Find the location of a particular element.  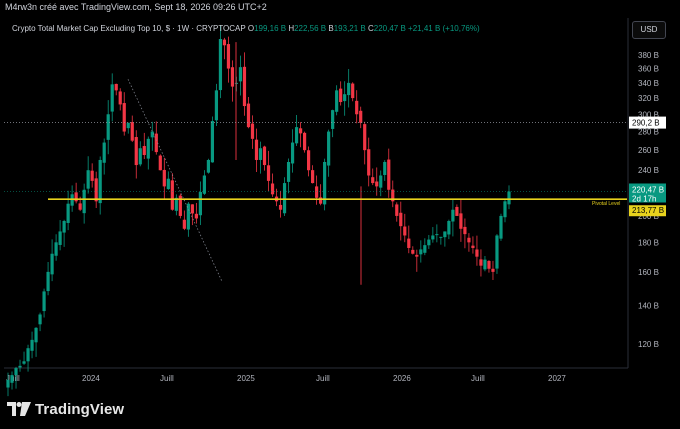

pivot-price-label: 213,77 B is located at coordinates (648, 210).